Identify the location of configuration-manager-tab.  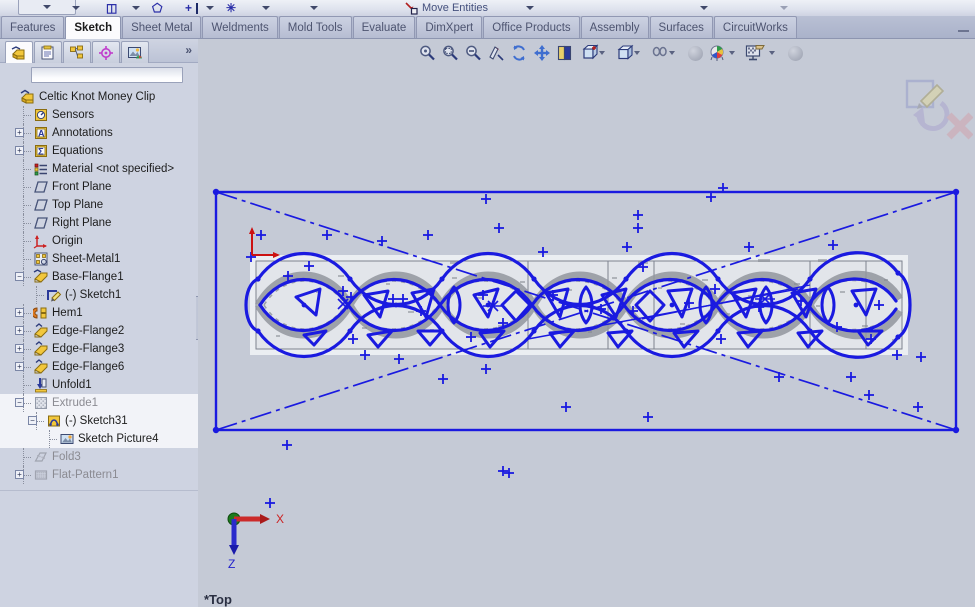
(77, 52).